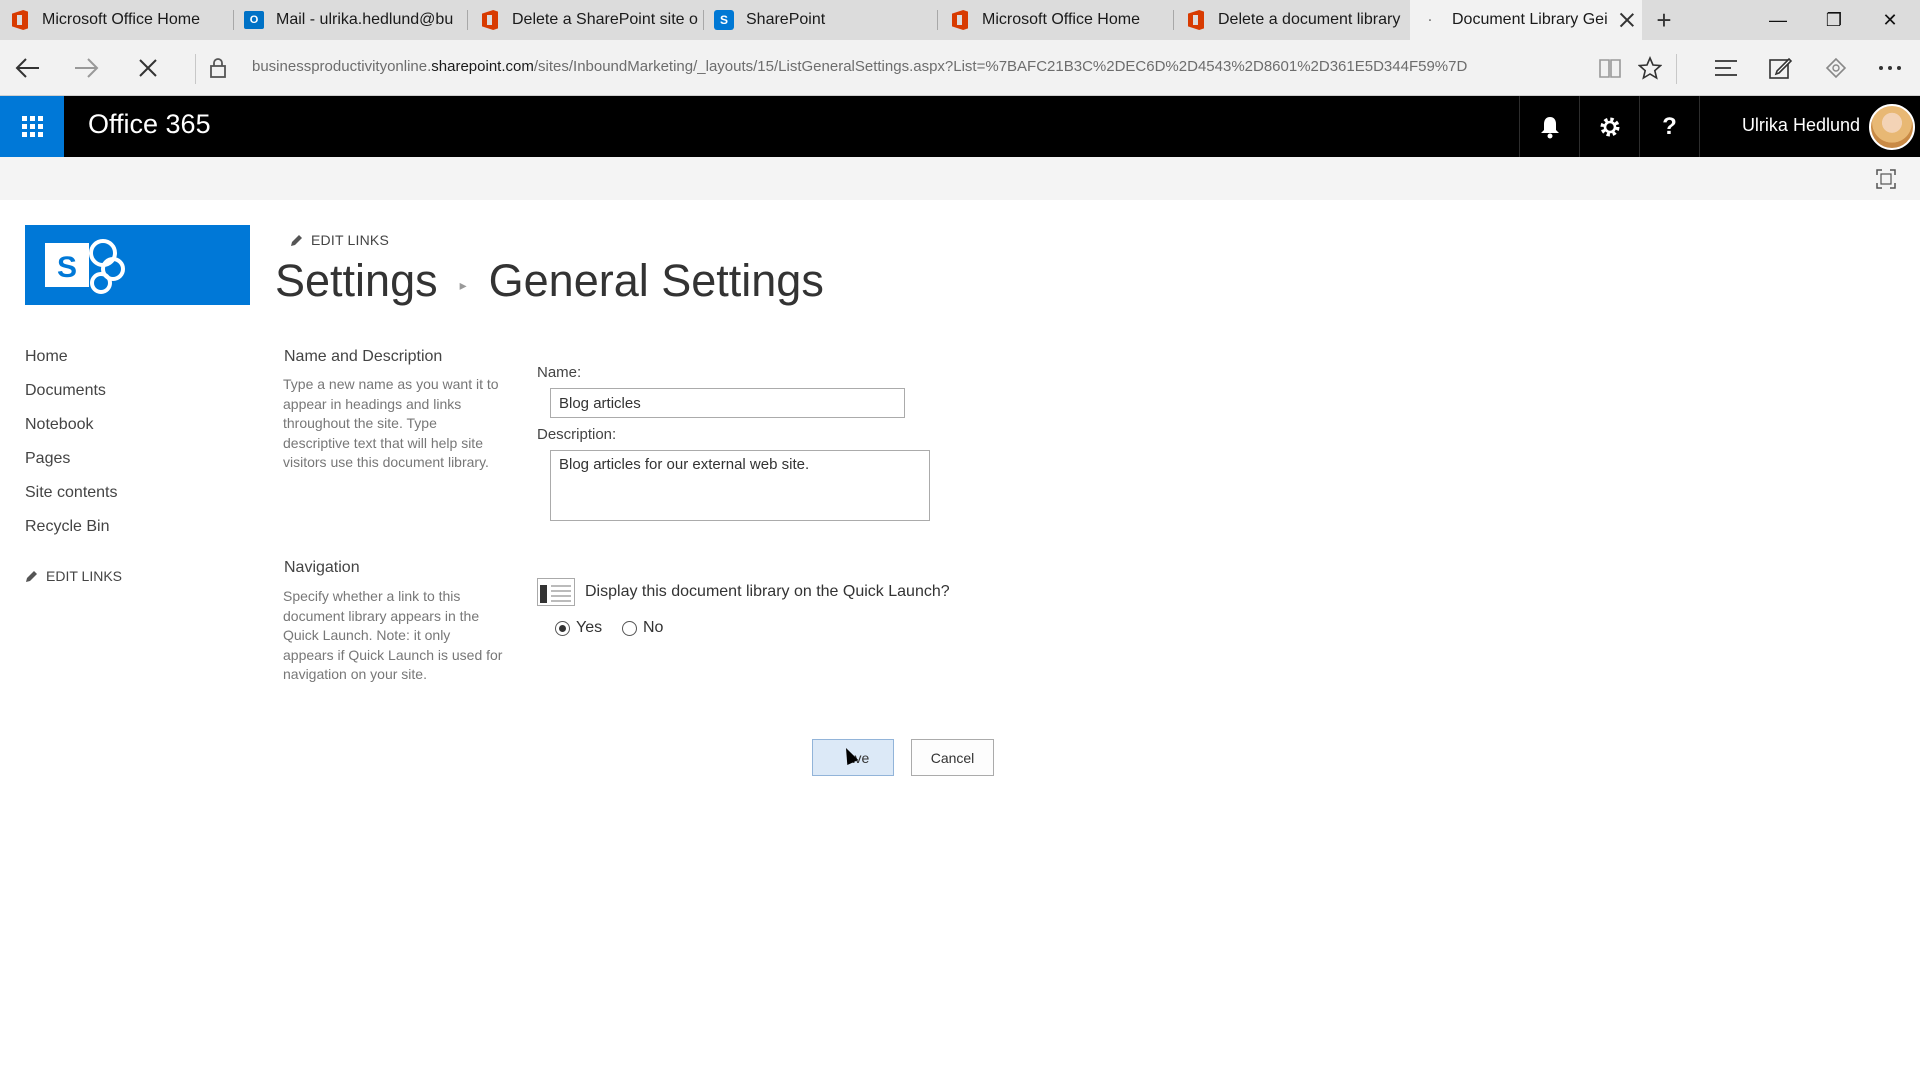  I want to click on quick-launch-item-notebook: Notebook, so click(71, 431).